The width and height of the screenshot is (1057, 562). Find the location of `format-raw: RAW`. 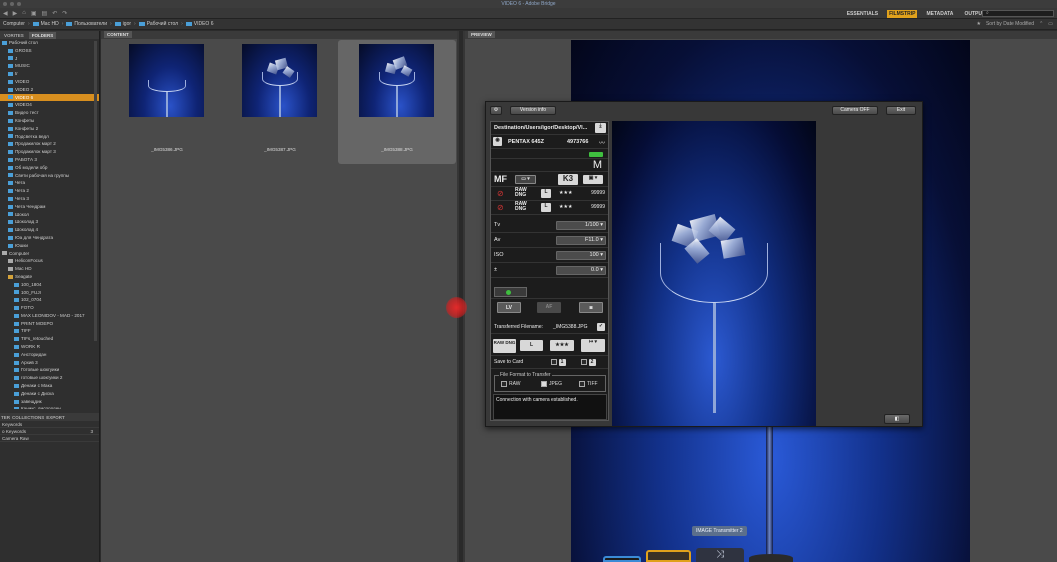

format-raw: RAW is located at coordinates (510, 384).